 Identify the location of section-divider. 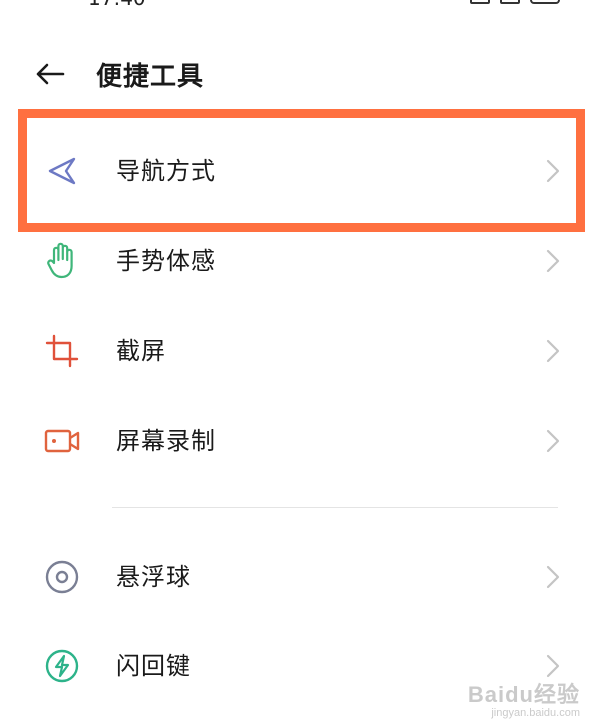
(335, 507).